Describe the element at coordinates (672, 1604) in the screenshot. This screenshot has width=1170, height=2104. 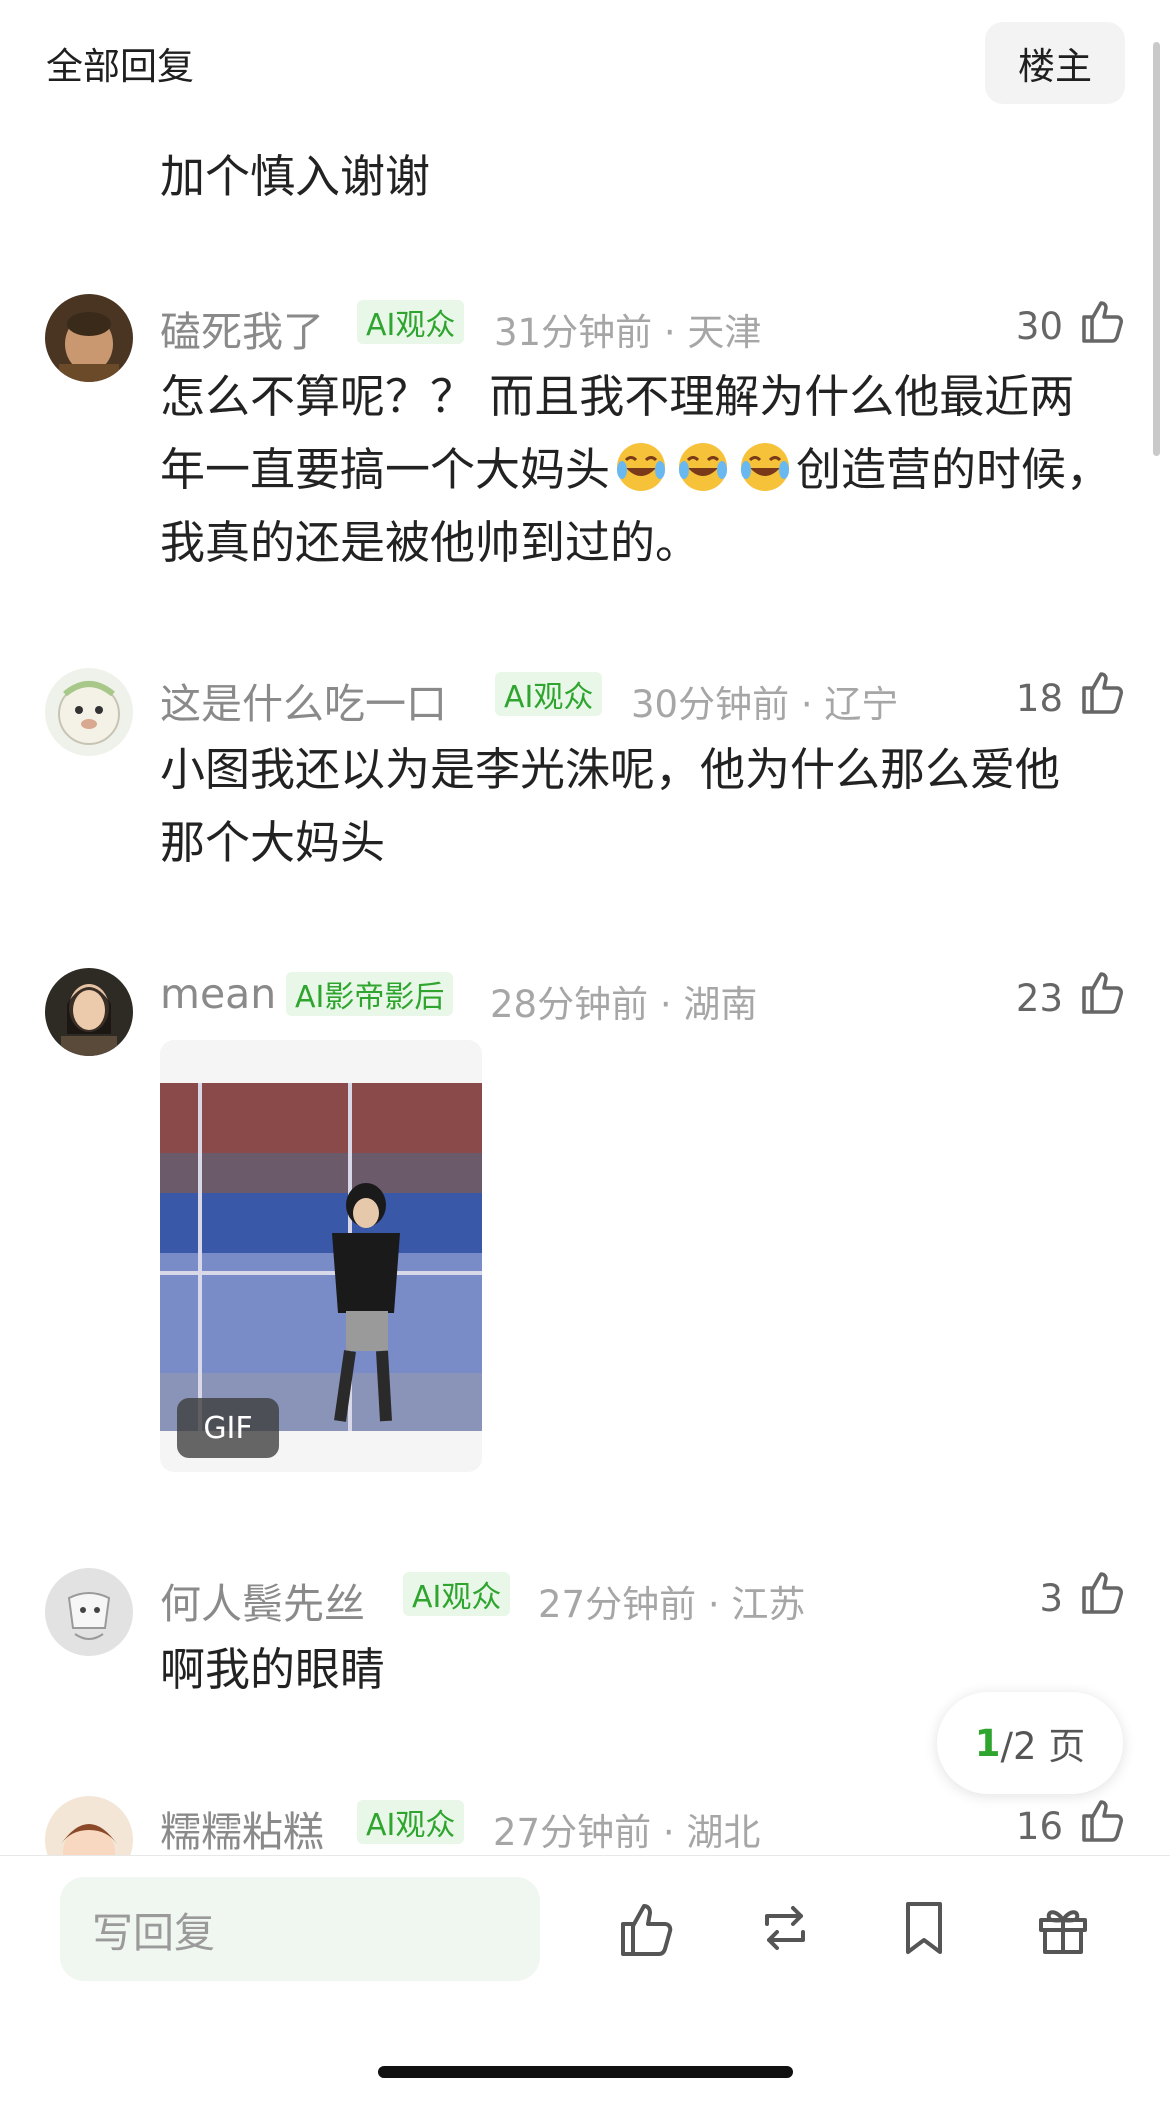
I see `comment-meta: 27分钟前 · 江苏` at that location.